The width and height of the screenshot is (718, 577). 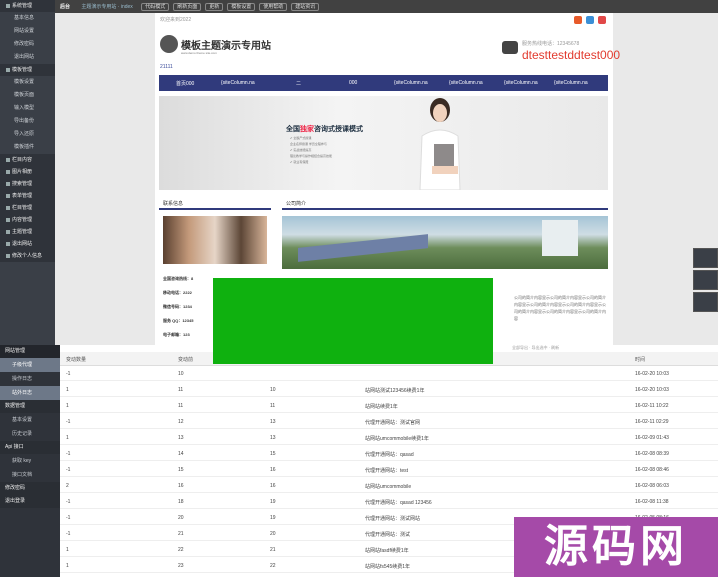 What do you see at coordinates (27, 121) in the screenshot?
I see `sidebar-item: 导出备份` at bounding box center [27, 121].